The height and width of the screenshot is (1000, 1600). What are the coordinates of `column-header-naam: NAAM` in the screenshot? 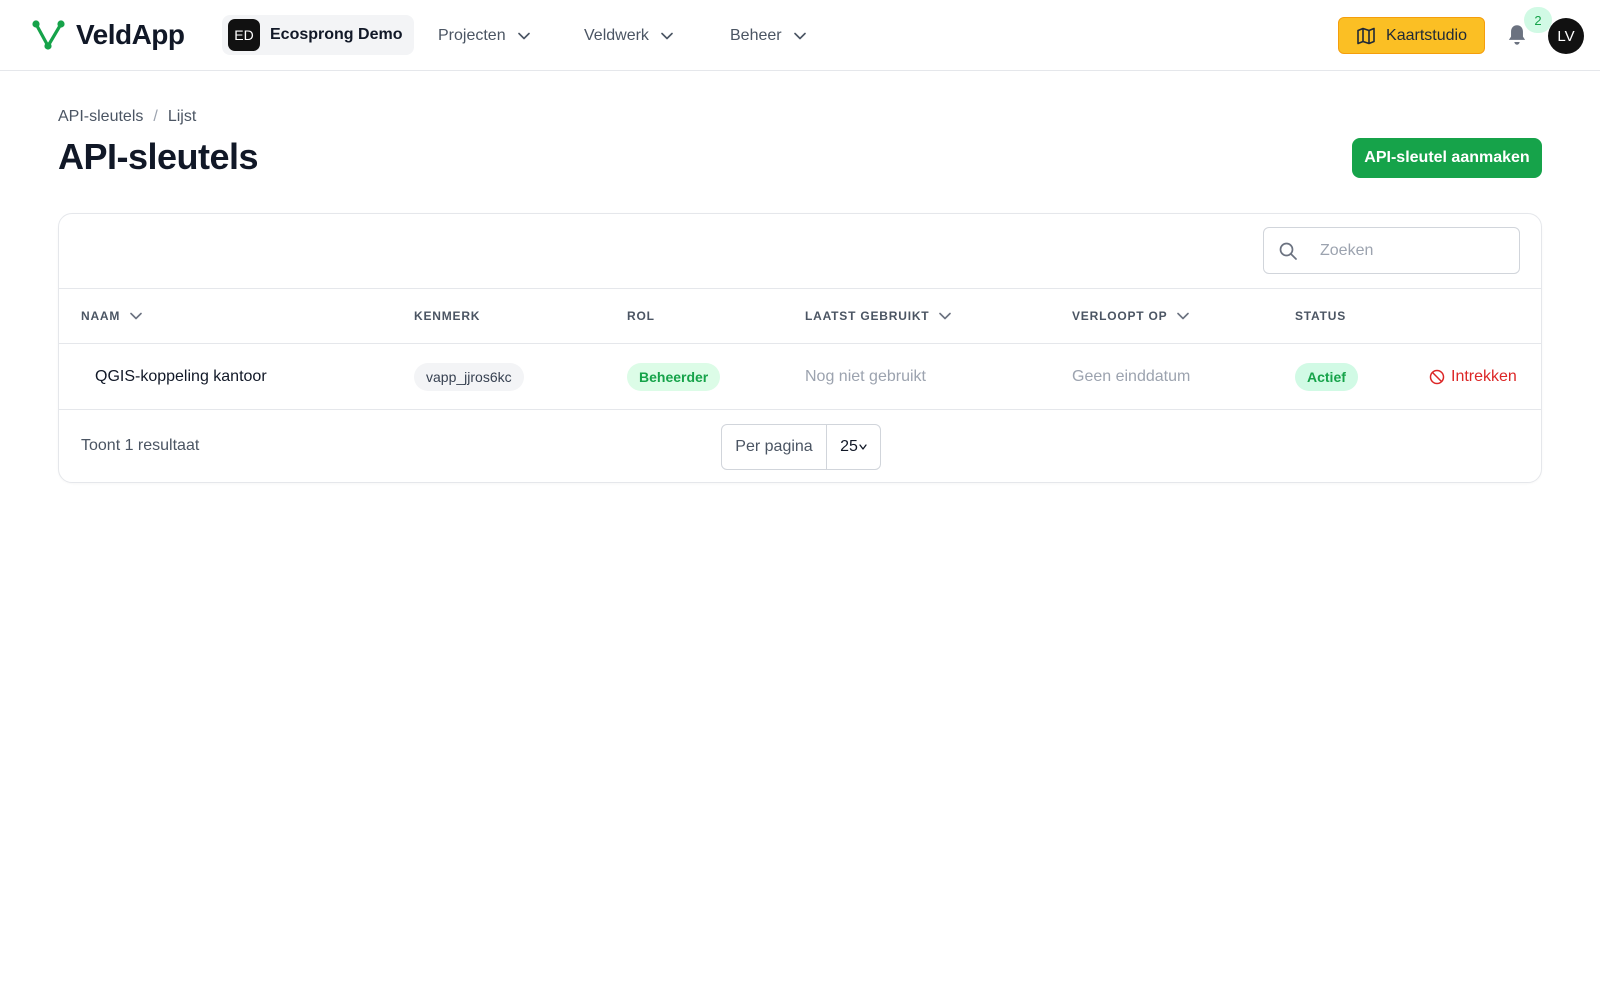 It's located at (112, 316).